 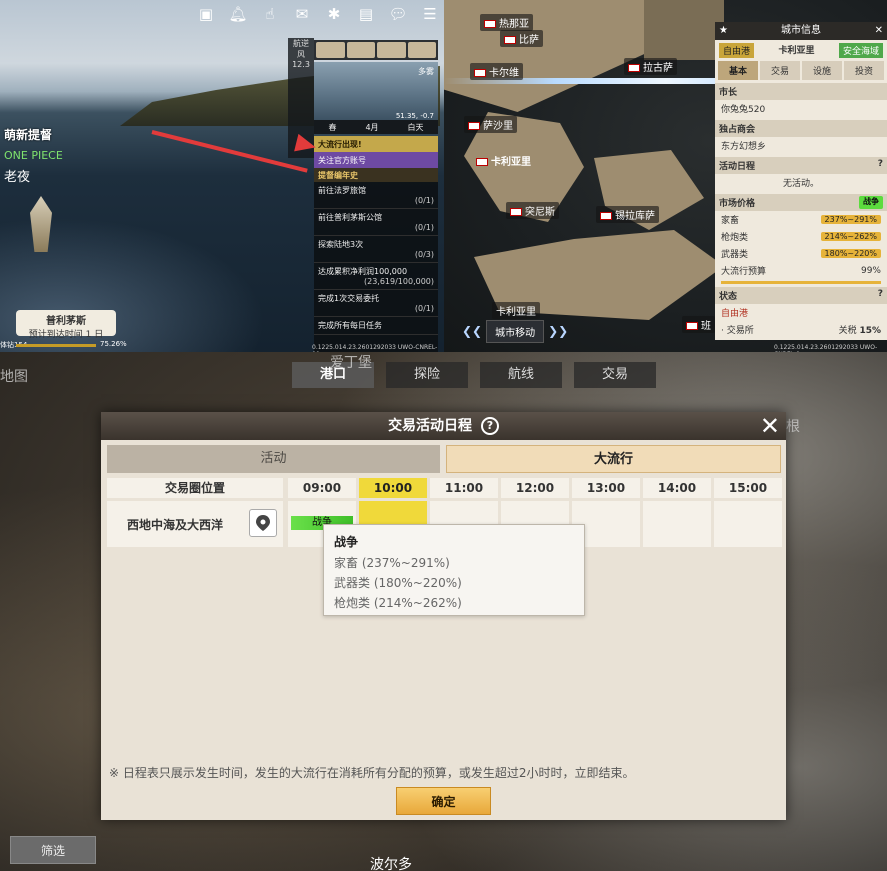 I want to click on city-tunis: 突尼斯, so click(x=532, y=210).